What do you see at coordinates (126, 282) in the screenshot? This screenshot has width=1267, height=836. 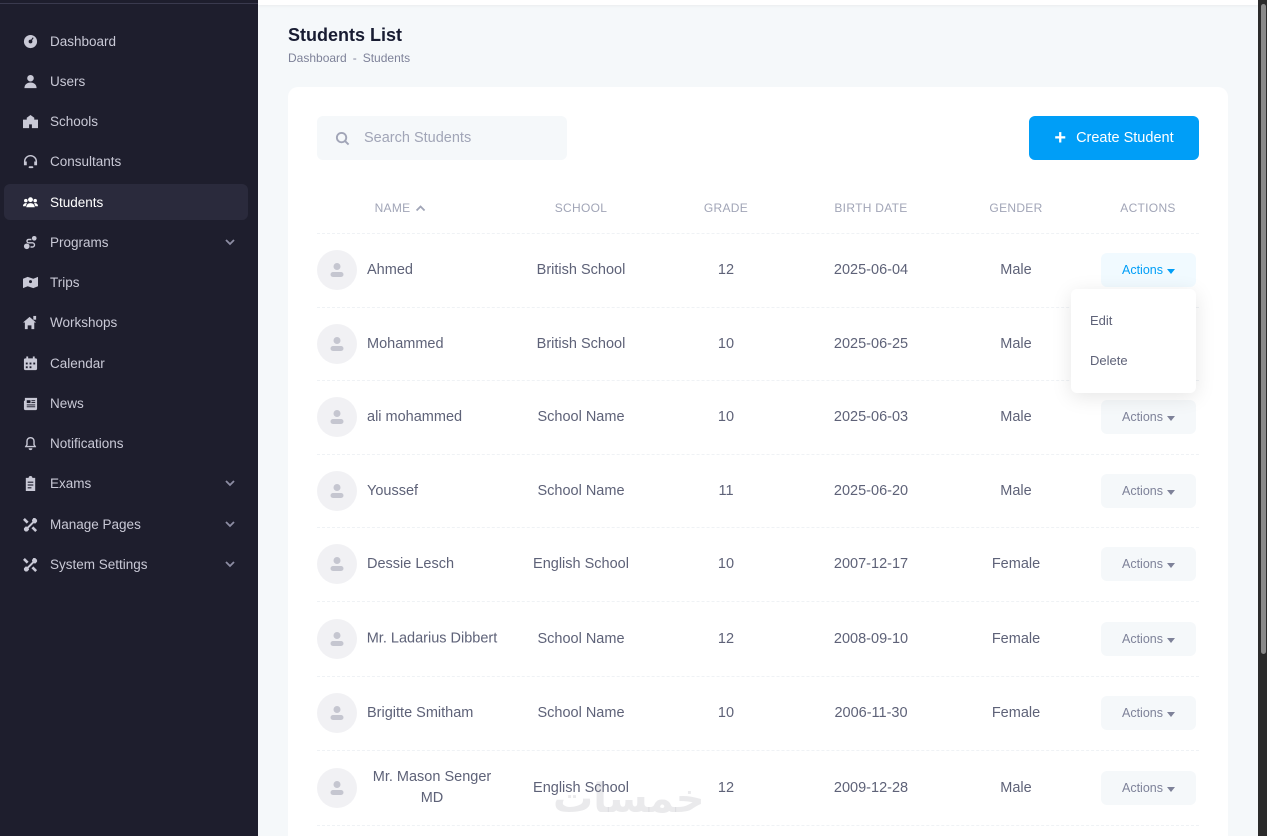 I see `sidebar-item-trips: Trips` at bounding box center [126, 282].